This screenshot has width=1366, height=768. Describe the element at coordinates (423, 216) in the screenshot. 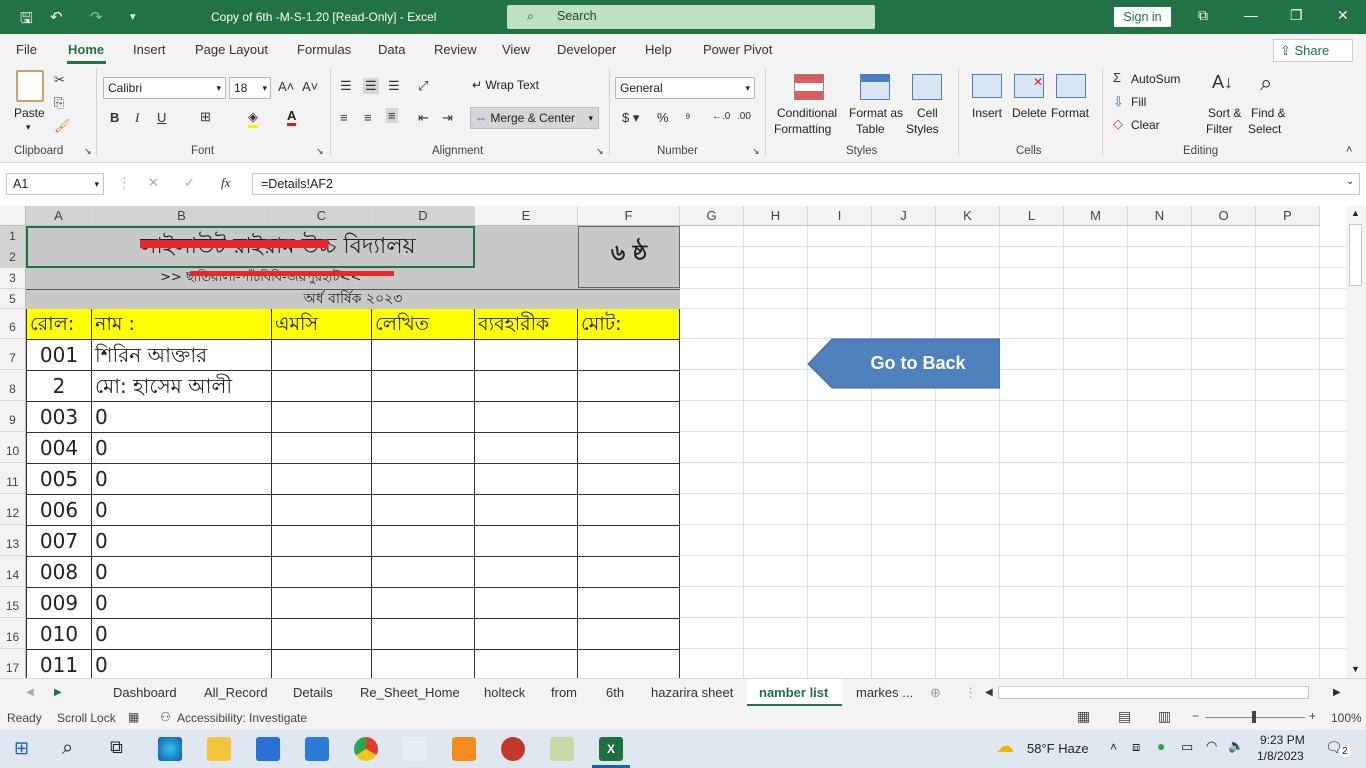

I see `column-header: D` at that location.